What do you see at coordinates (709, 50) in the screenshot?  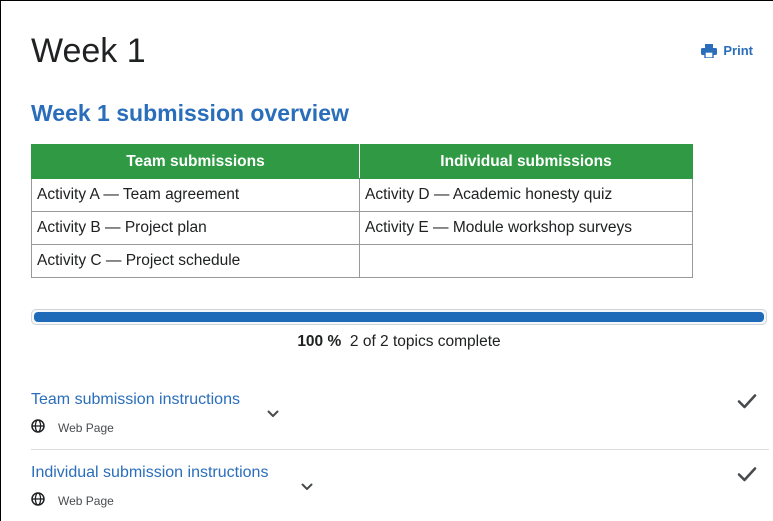 I see `printer-icon` at bounding box center [709, 50].